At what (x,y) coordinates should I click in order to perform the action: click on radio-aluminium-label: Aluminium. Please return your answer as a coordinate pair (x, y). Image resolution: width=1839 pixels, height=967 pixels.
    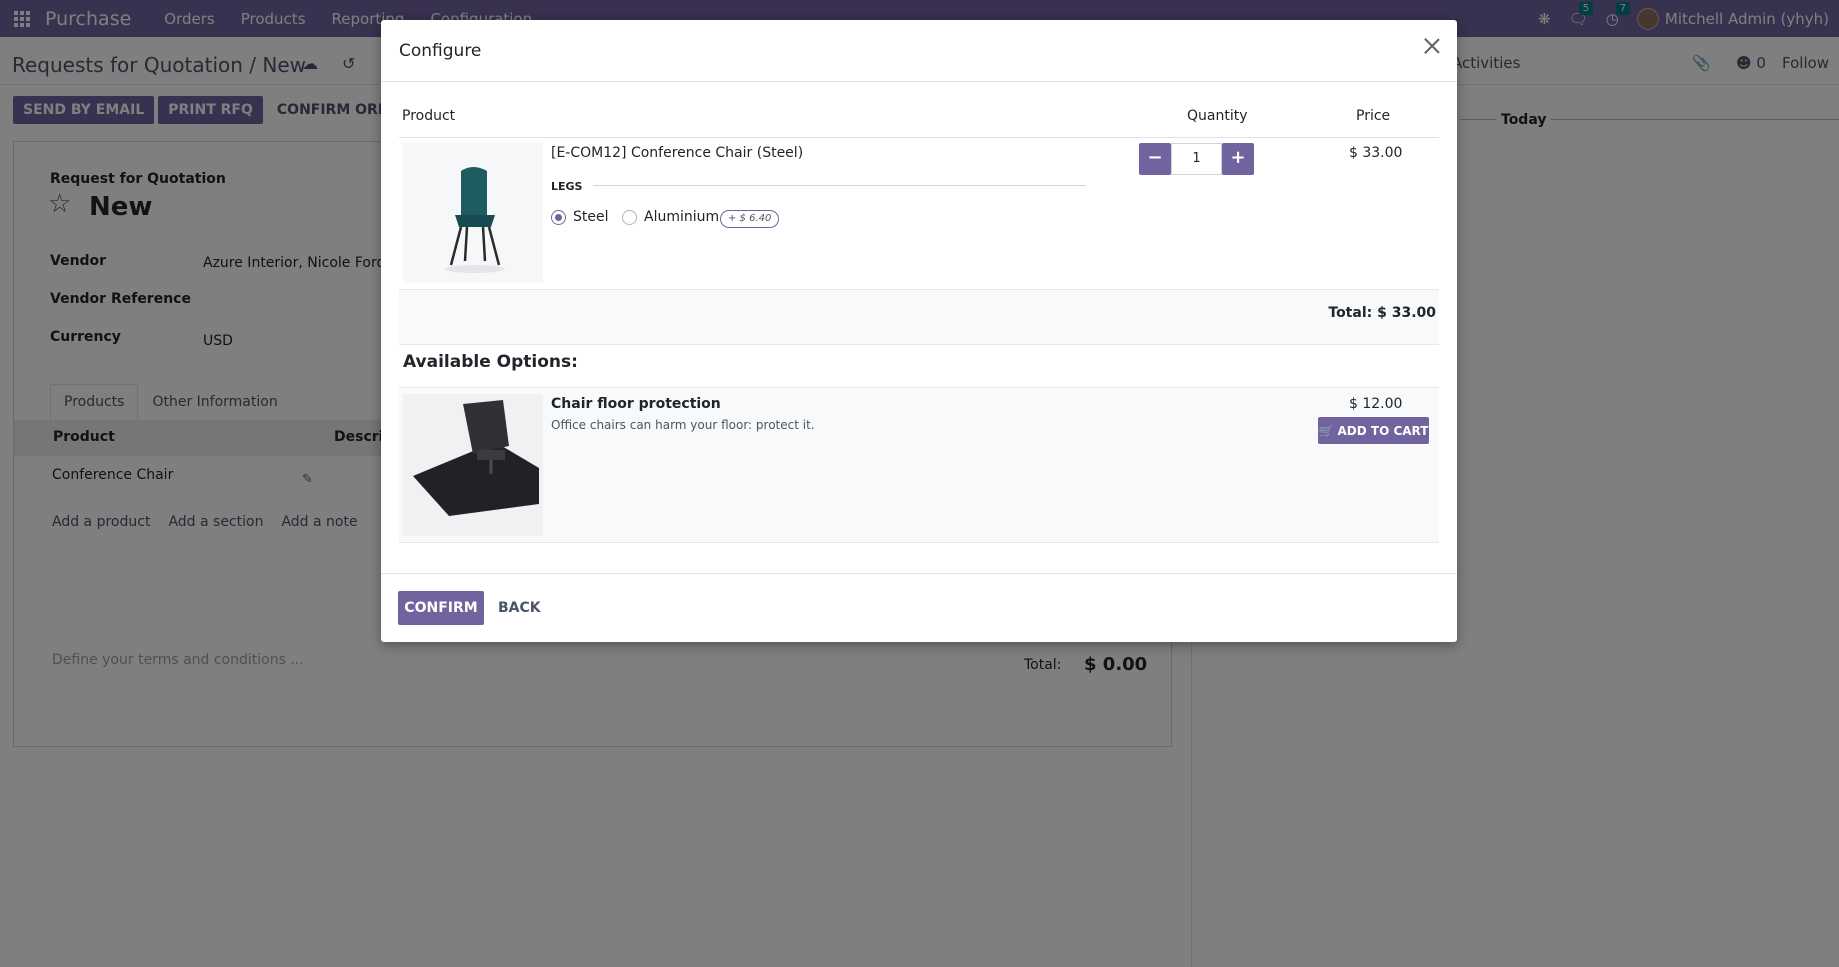
    Looking at the image, I should click on (681, 217).